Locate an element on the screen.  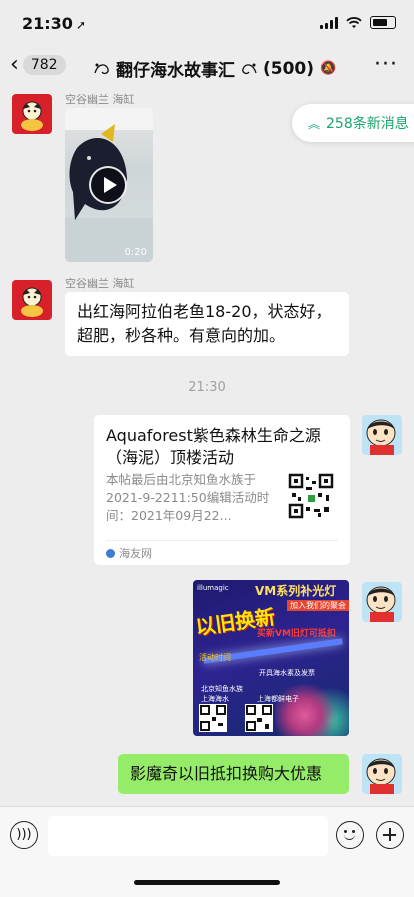
image-subline: 加入我们的聚会 is located at coordinates (318, 605).